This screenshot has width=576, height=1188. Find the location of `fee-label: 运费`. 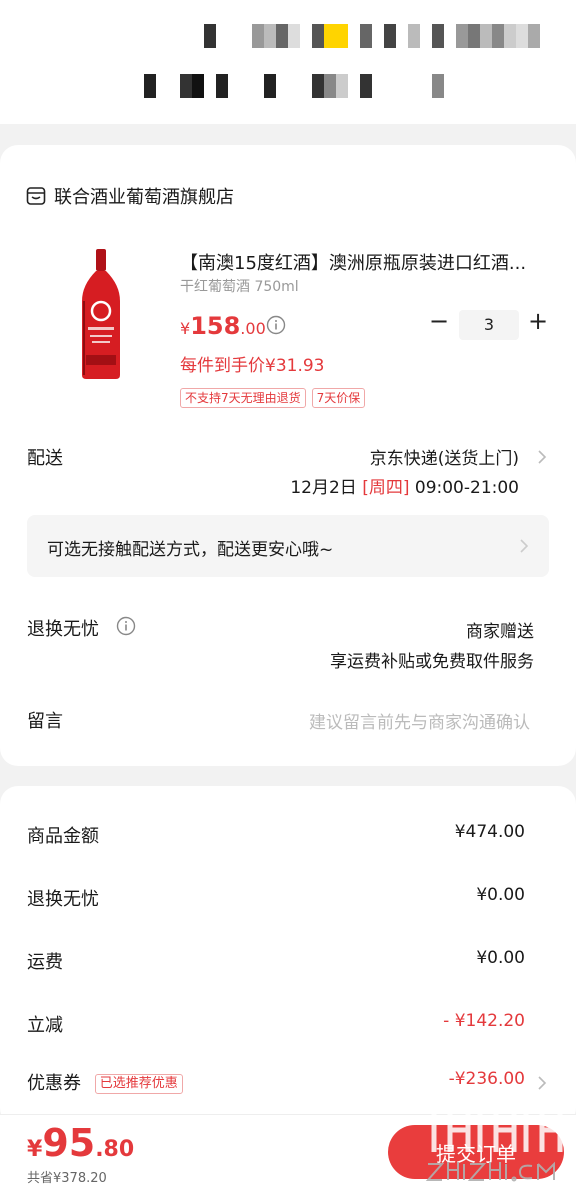

fee-label: 运费 is located at coordinates (45, 962).